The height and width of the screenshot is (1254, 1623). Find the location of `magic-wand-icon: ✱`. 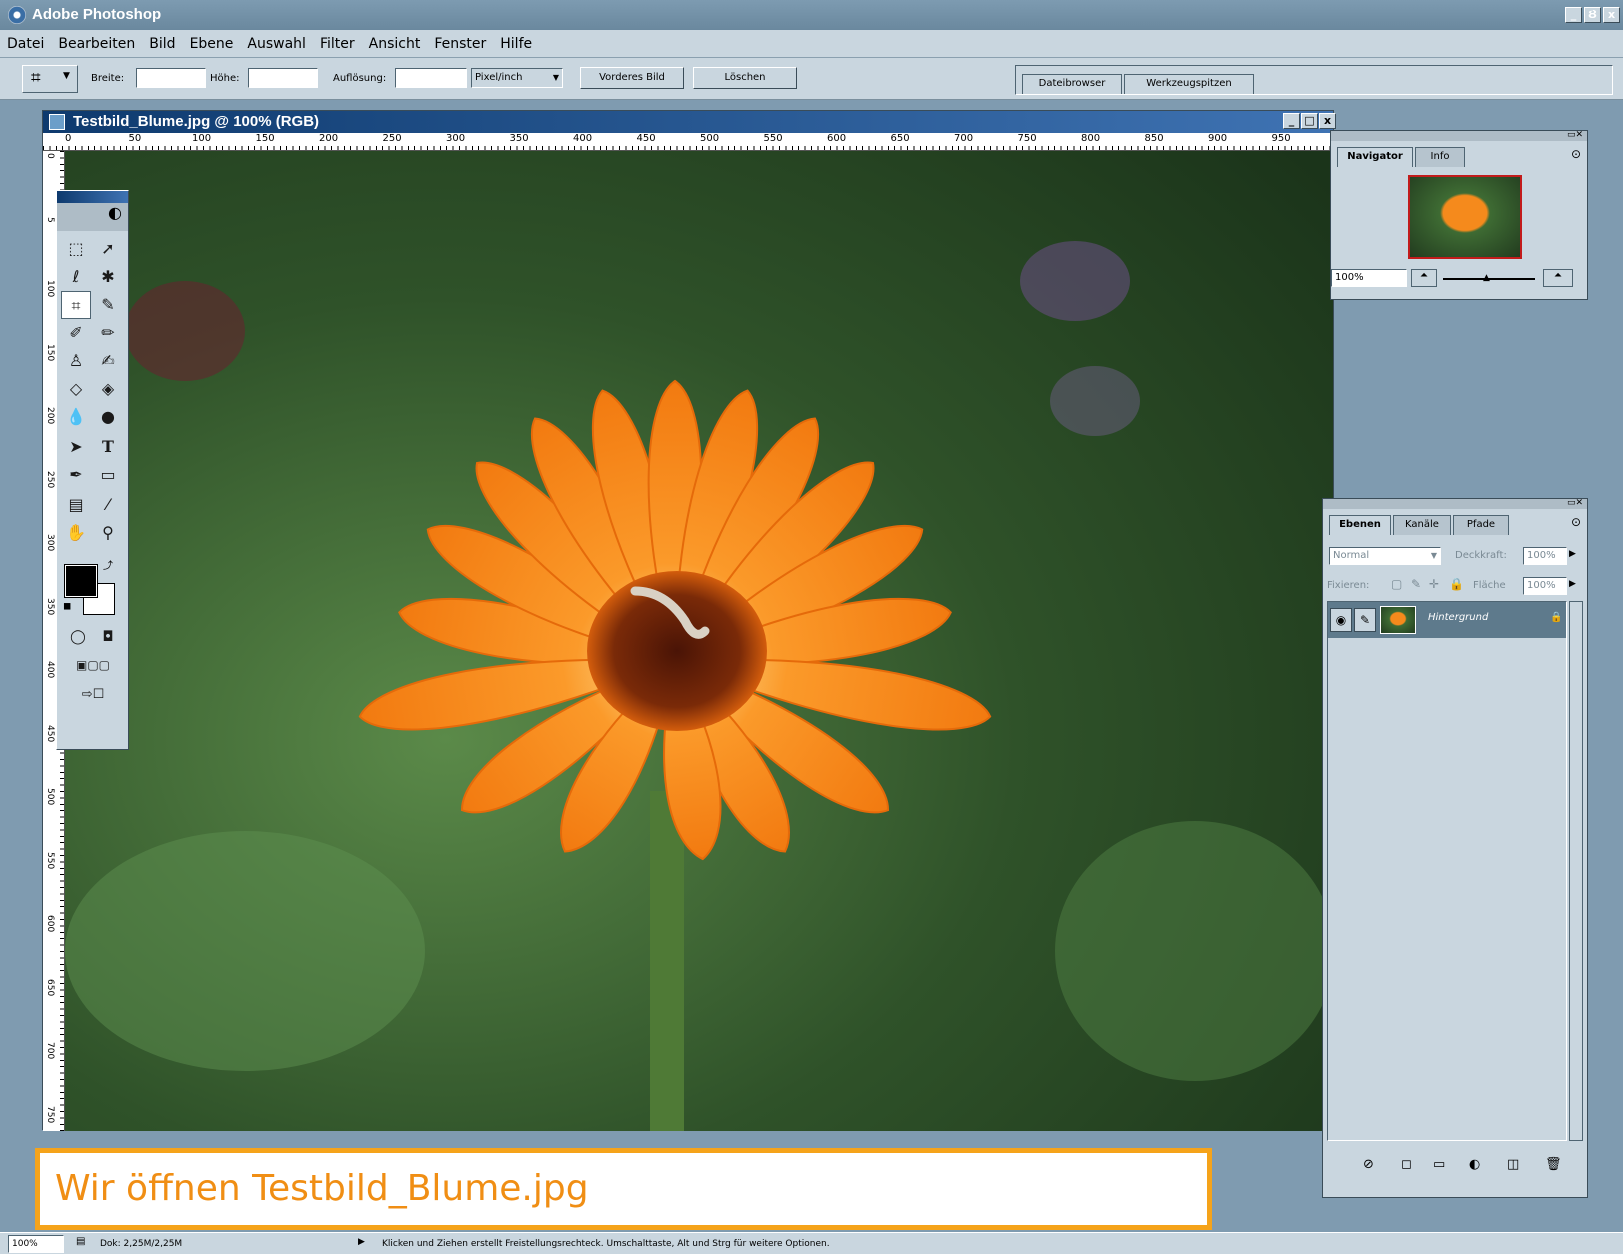

magic-wand-icon: ✱ is located at coordinates (108, 277).